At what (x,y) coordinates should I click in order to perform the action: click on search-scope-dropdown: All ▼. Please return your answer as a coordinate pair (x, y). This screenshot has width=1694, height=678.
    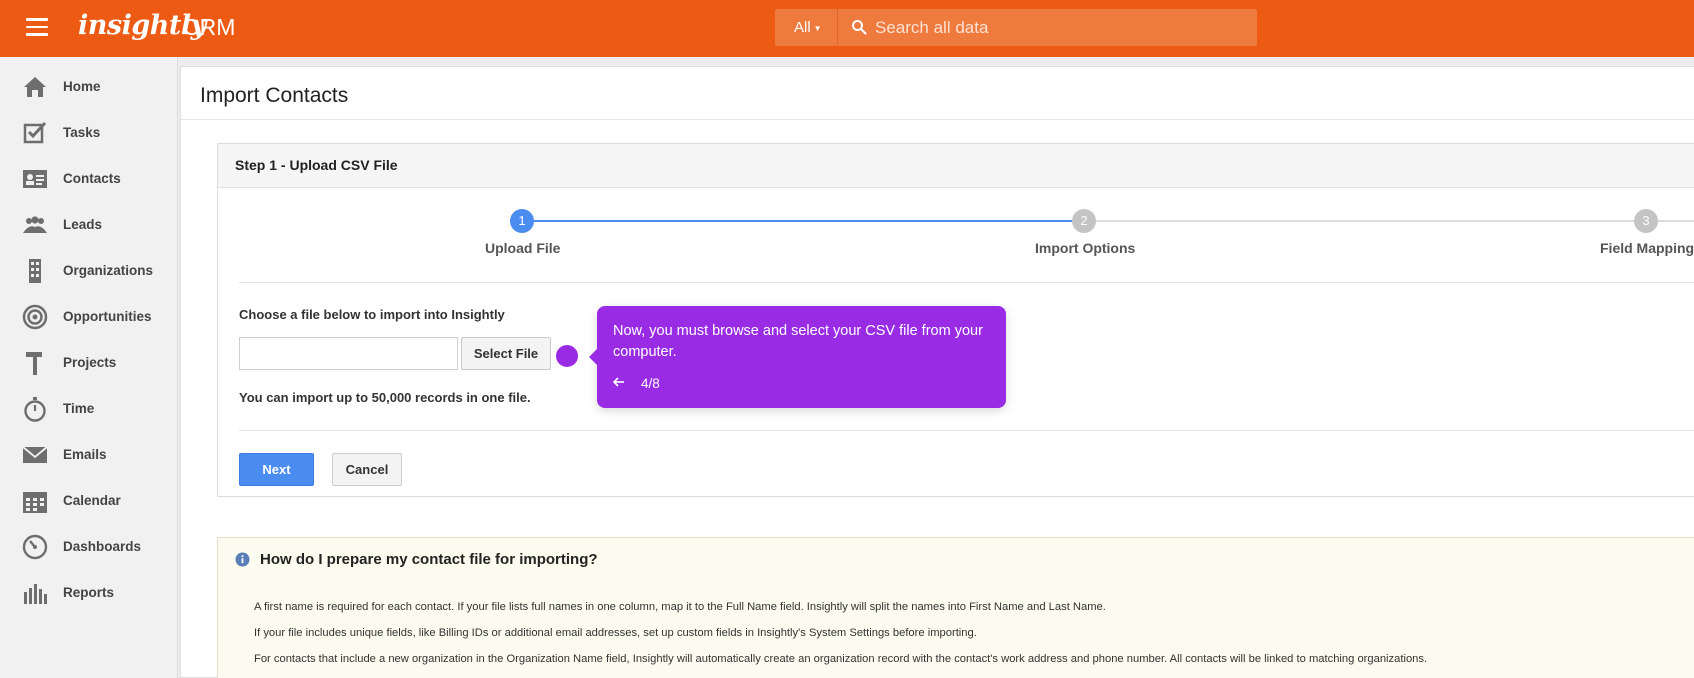
    Looking at the image, I should click on (806, 27).